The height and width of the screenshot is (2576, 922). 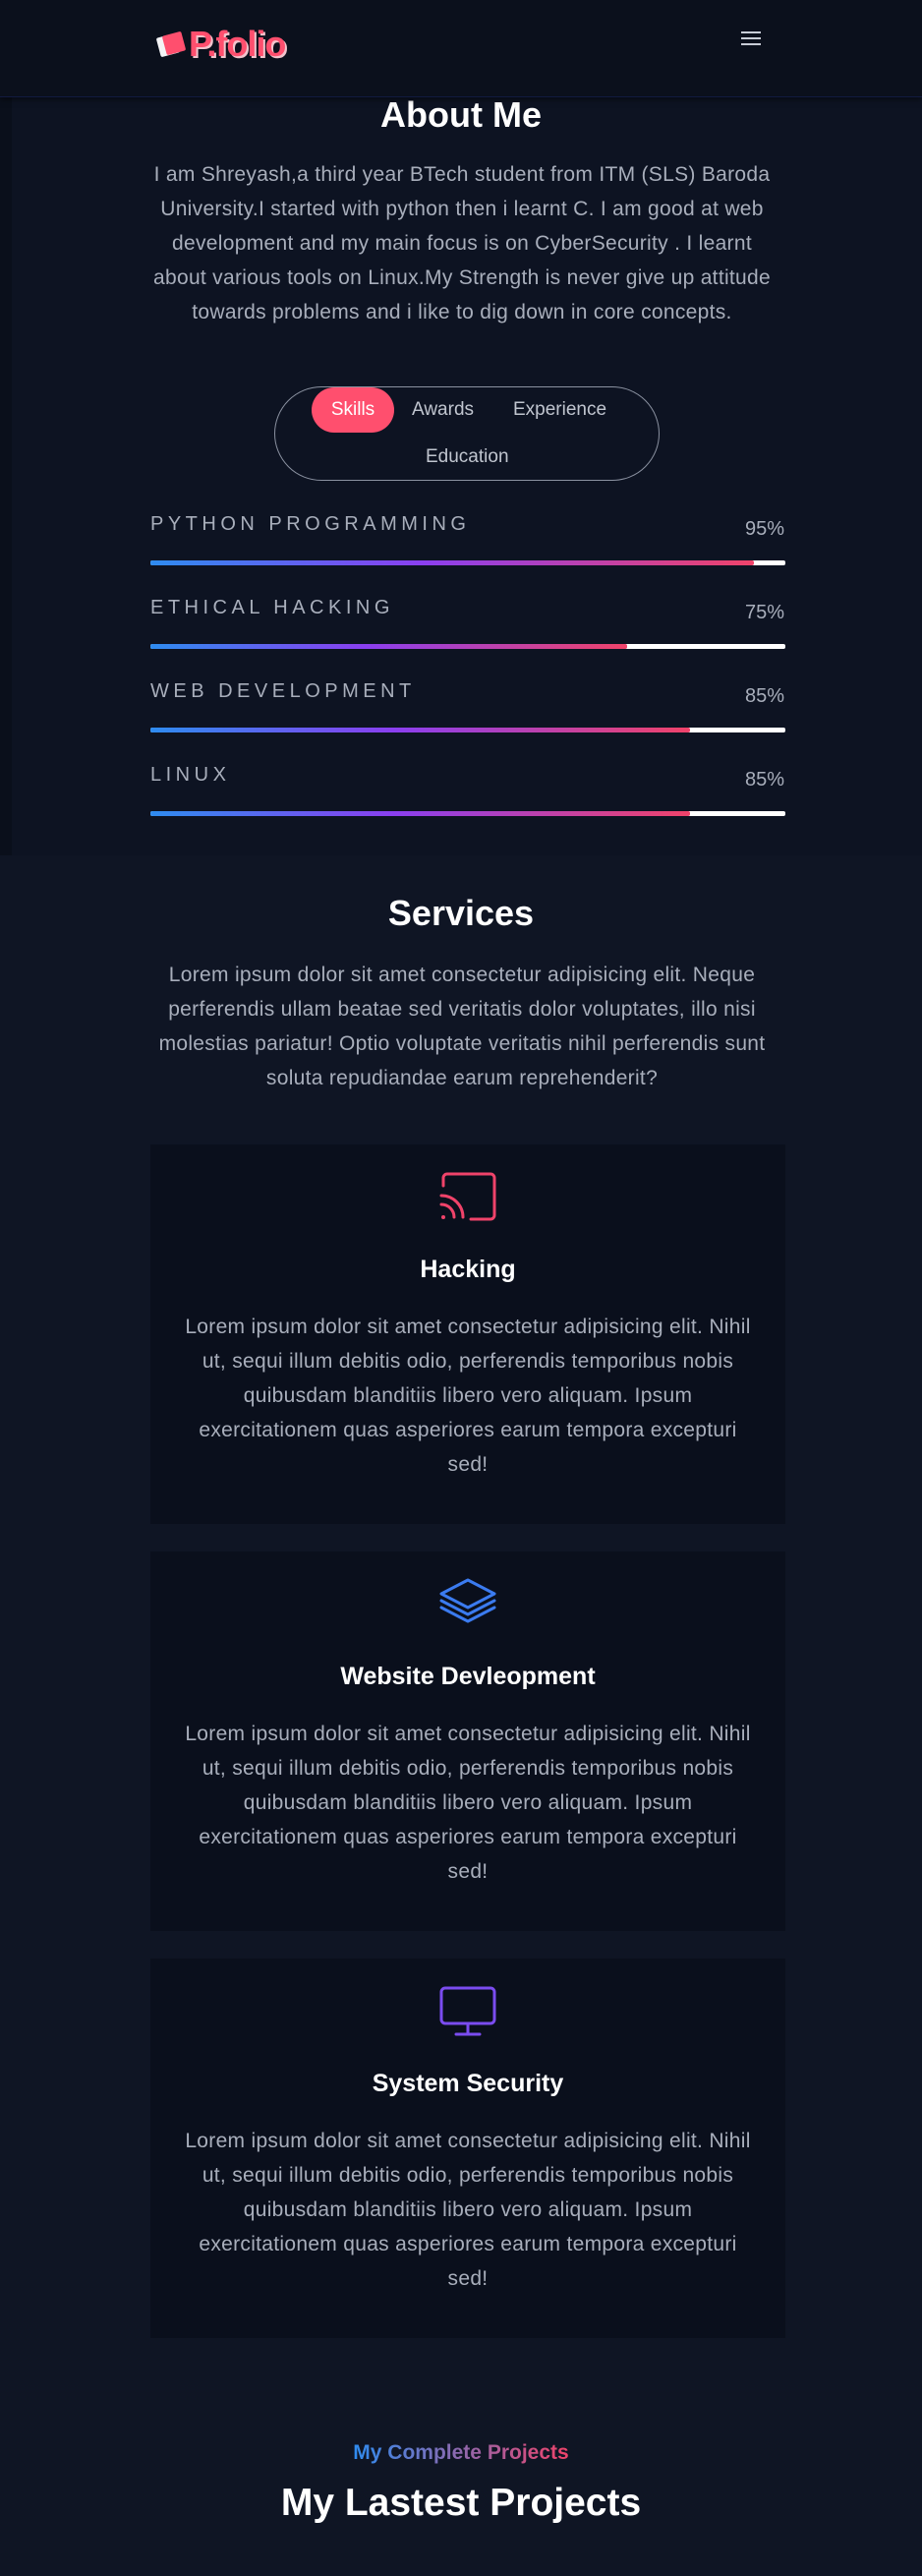 I want to click on tab-bar: Skills Awards Experience Education, so click(x=467, y=433).